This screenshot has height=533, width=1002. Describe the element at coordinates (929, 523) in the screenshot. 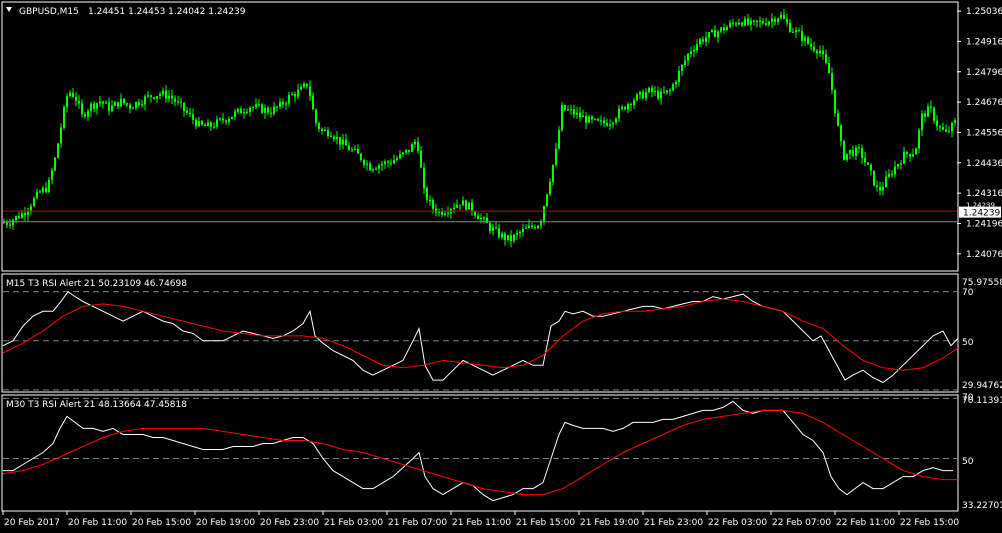

I see `time-tick-label: 22 Feb 15:00` at that location.